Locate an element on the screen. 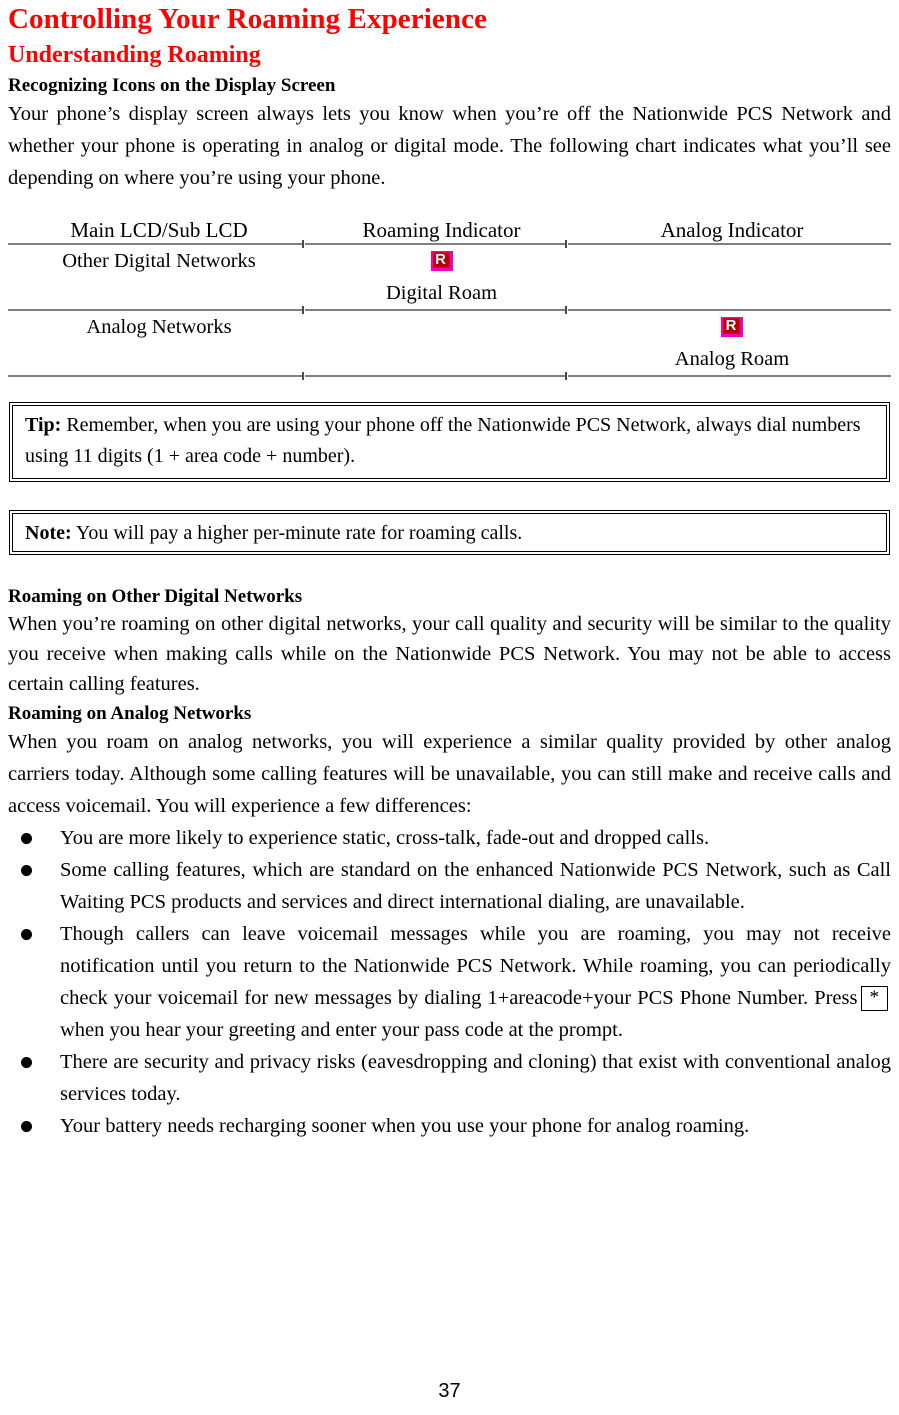  table-rule-row-mid is located at coordinates (449, 310).